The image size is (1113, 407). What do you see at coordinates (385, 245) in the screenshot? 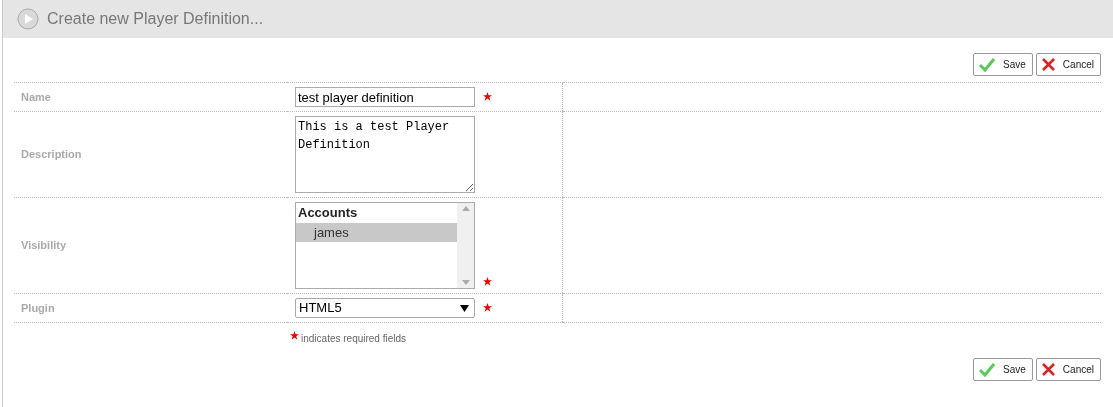
I see `visibility-listbox: Accounts james` at bounding box center [385, 245].